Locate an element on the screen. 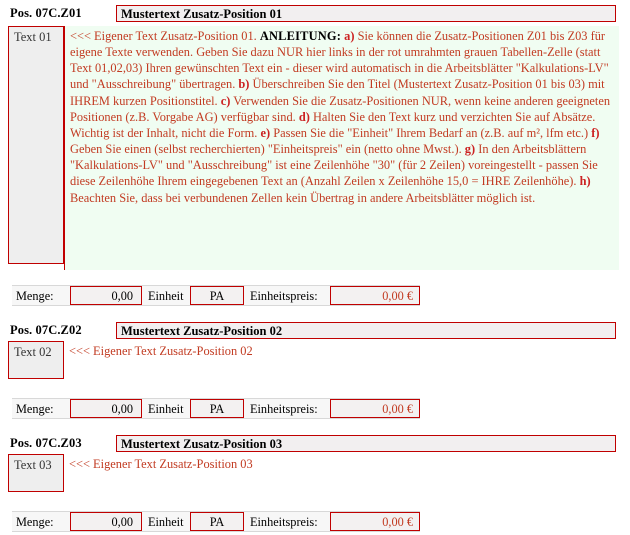 The height and width of the screenshot is (535, 630). einheitspreis-label-z02: Einheitspreis: is located at coordinates (284, 409).